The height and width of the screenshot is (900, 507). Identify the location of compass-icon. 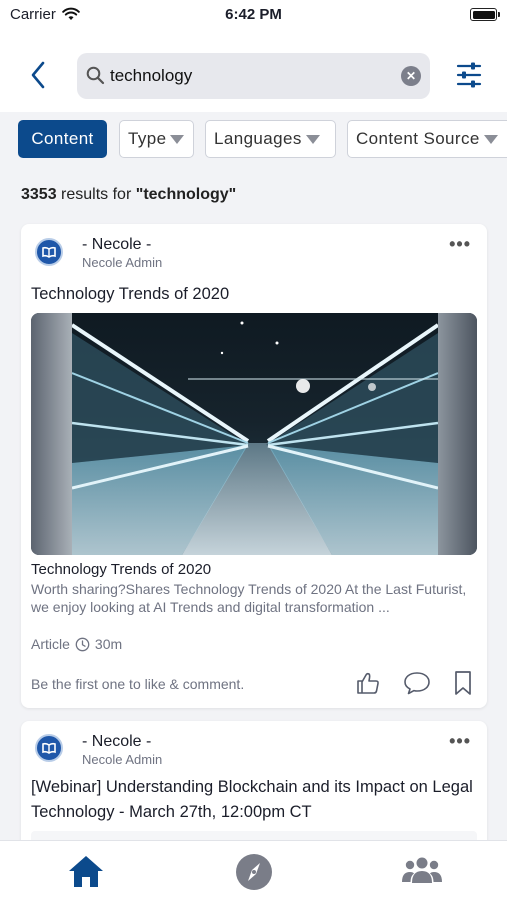
(254, 872).